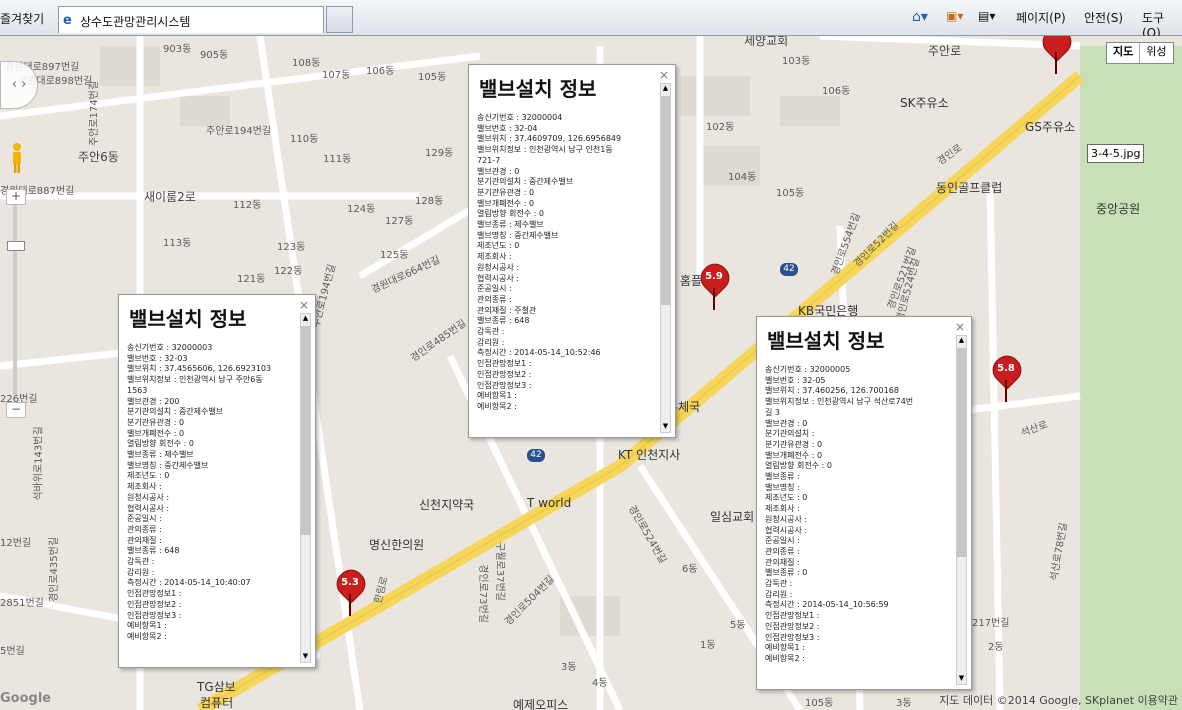 The image size is (1182, 710). Describe the element at coordinates (525, 182) in the screenshot. I see `info-window-line: 분기관의설치 : 중간제수밸브` at that location.